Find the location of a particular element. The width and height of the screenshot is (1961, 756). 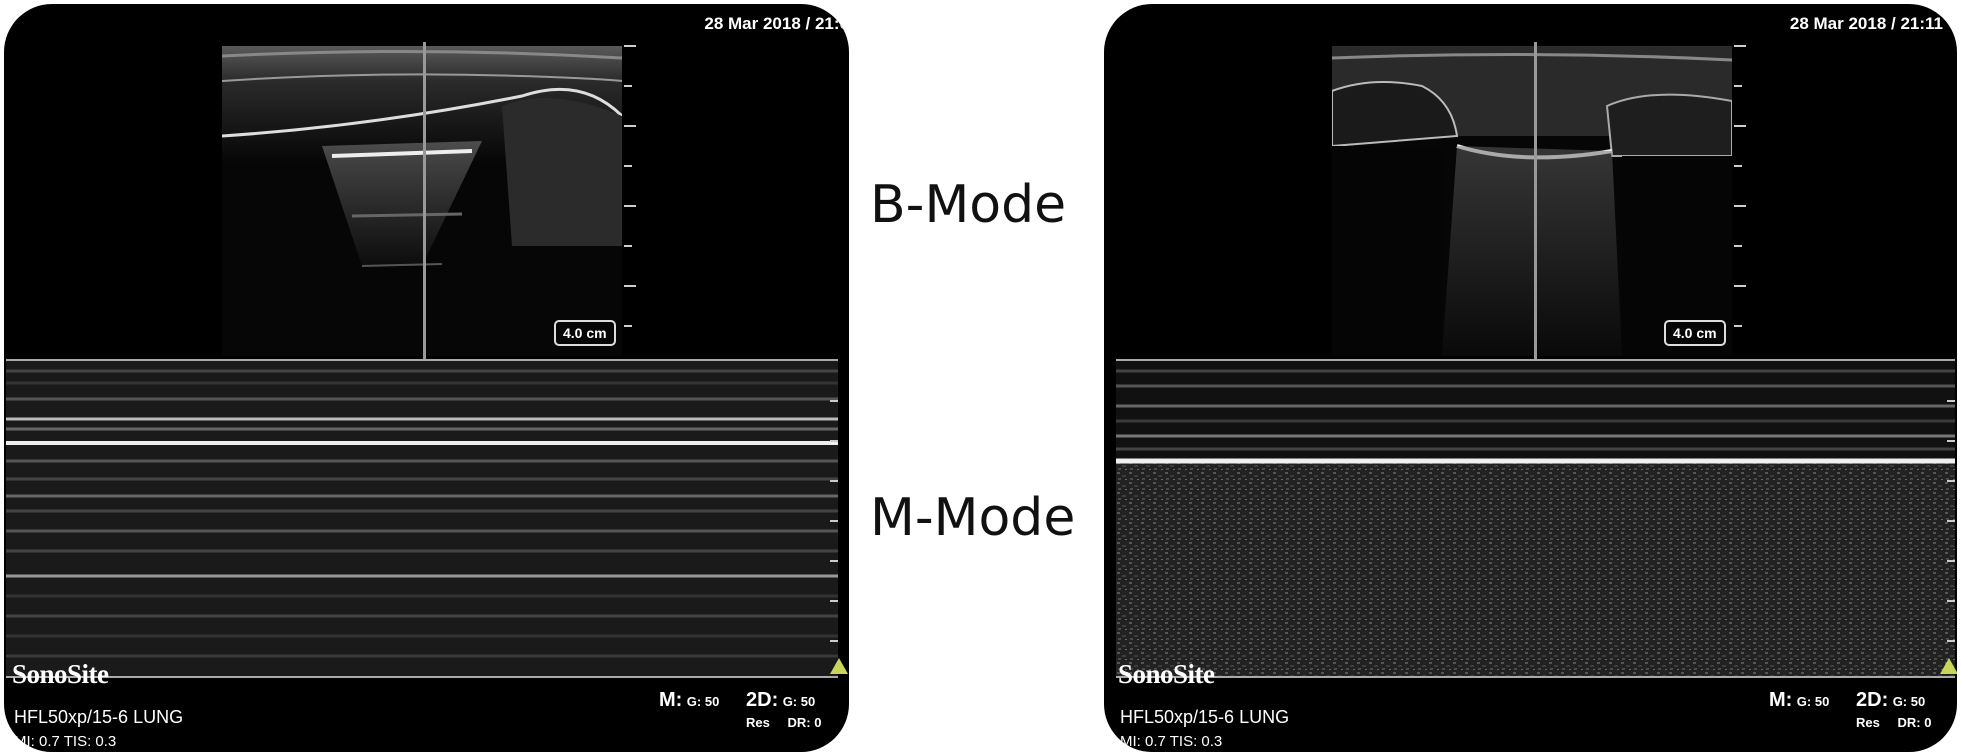

left-depth-label: 4.0 cm is located at coordinates (585, 333).